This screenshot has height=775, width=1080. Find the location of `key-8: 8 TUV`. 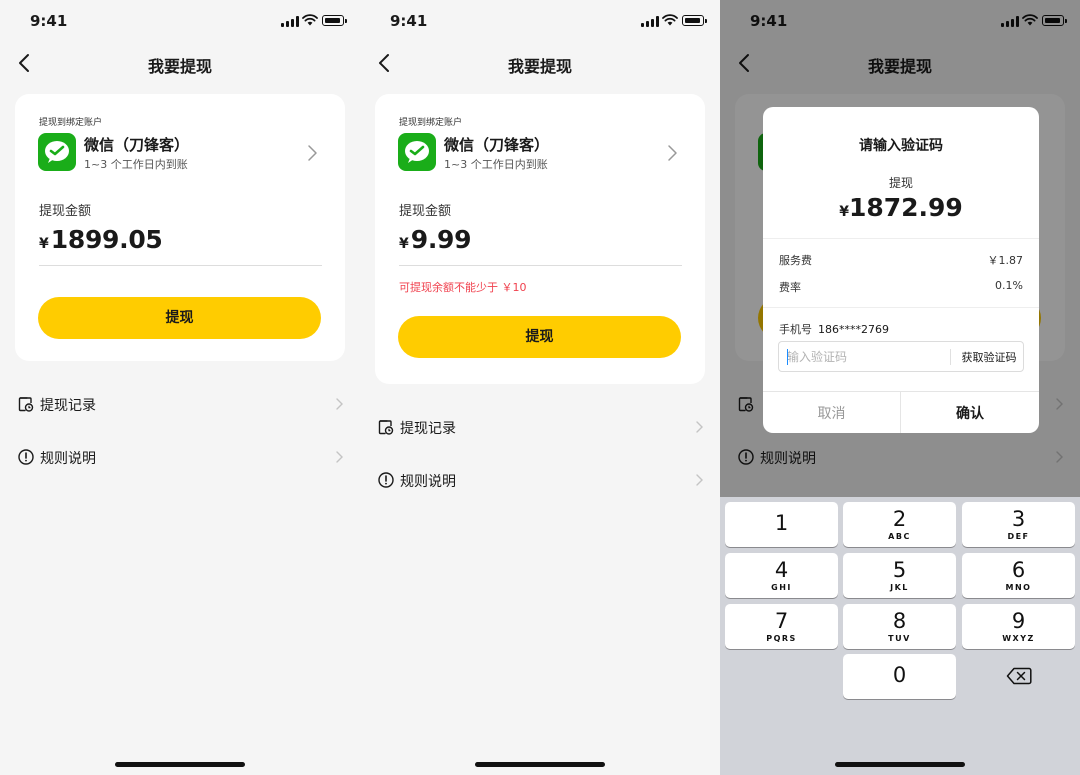

key-8: 8 TUV is located at coordinates (899, 626).